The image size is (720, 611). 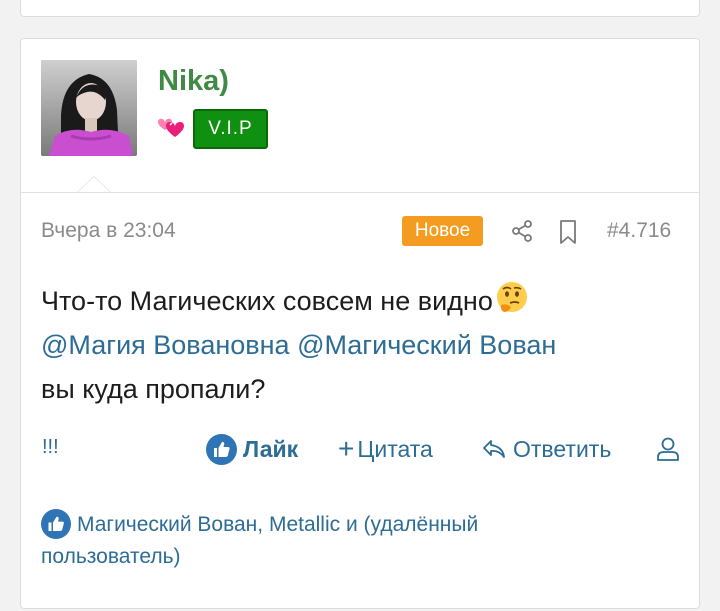 I want to click on reply-button: Ответить, so click(x=546, y=449).